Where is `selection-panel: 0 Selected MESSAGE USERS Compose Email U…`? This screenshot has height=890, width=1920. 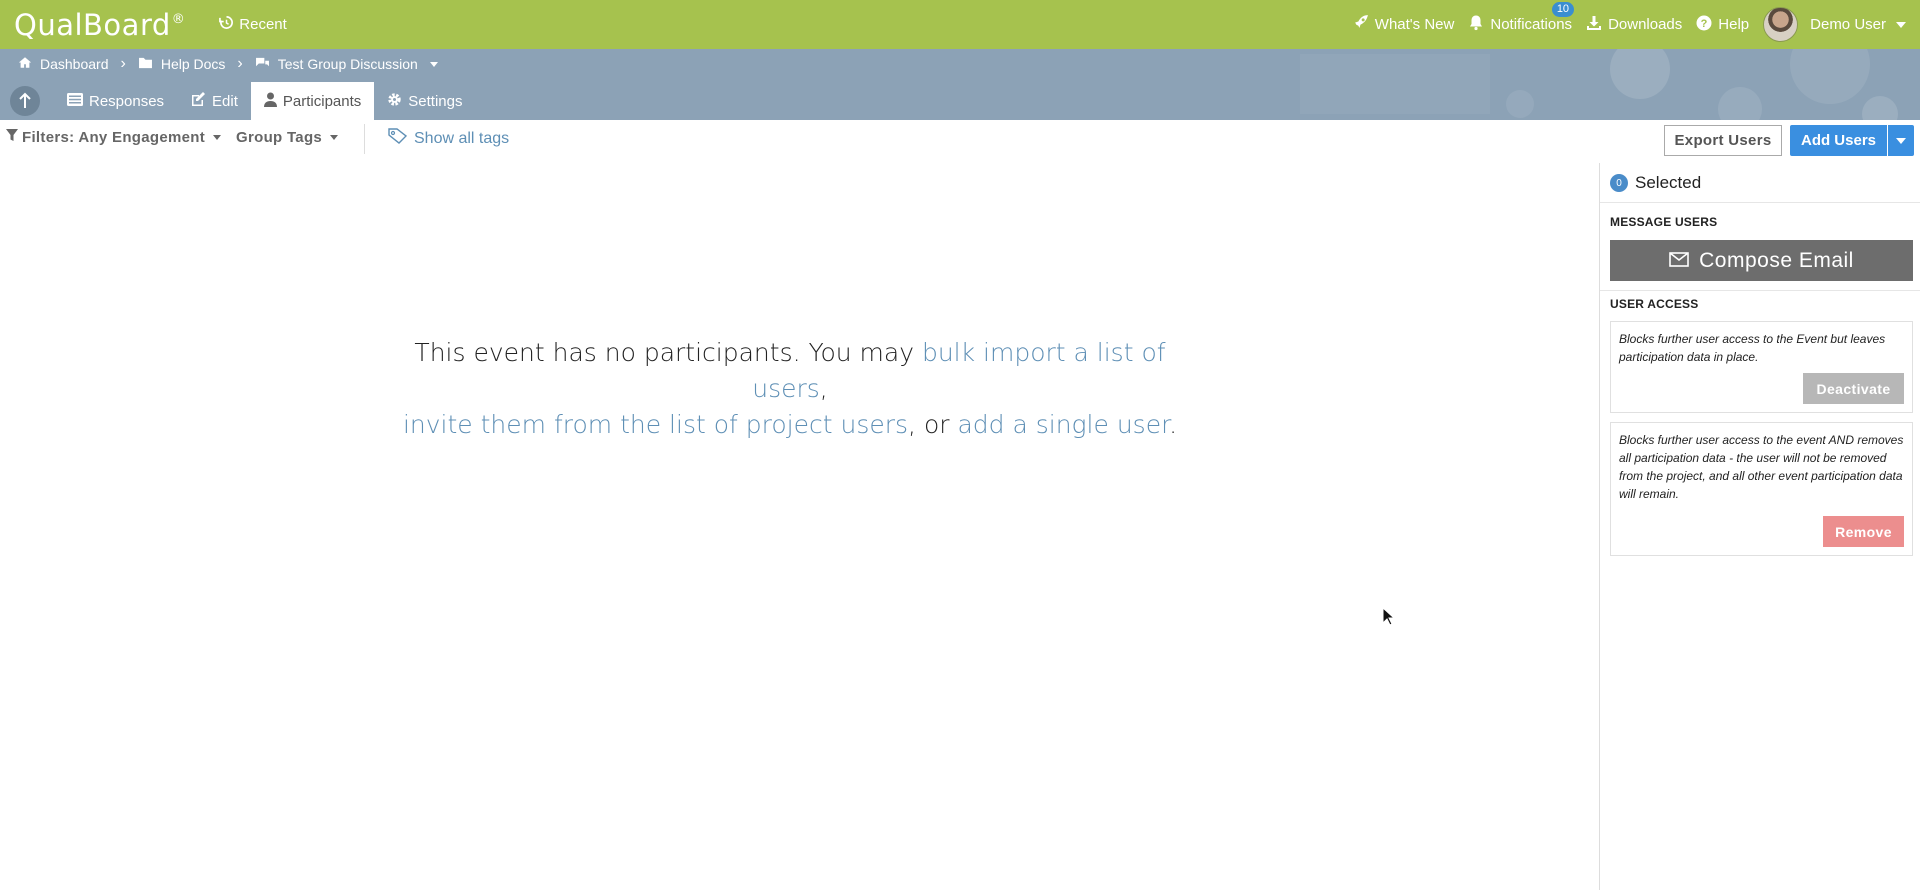 selection-panel: 0 Selected MESSAGE USERS Compose Email U… is located at coordinates (1759, 526).